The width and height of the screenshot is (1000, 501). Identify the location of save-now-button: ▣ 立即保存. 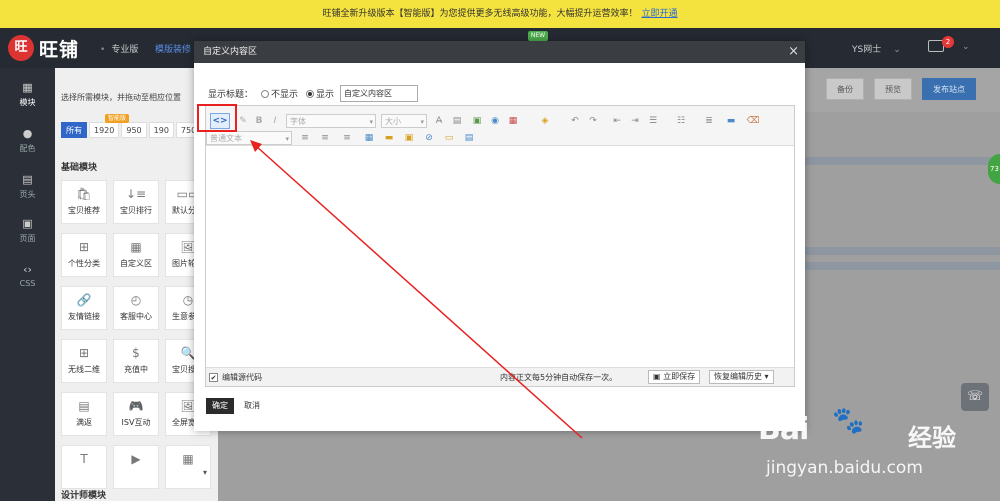
(674, 377).